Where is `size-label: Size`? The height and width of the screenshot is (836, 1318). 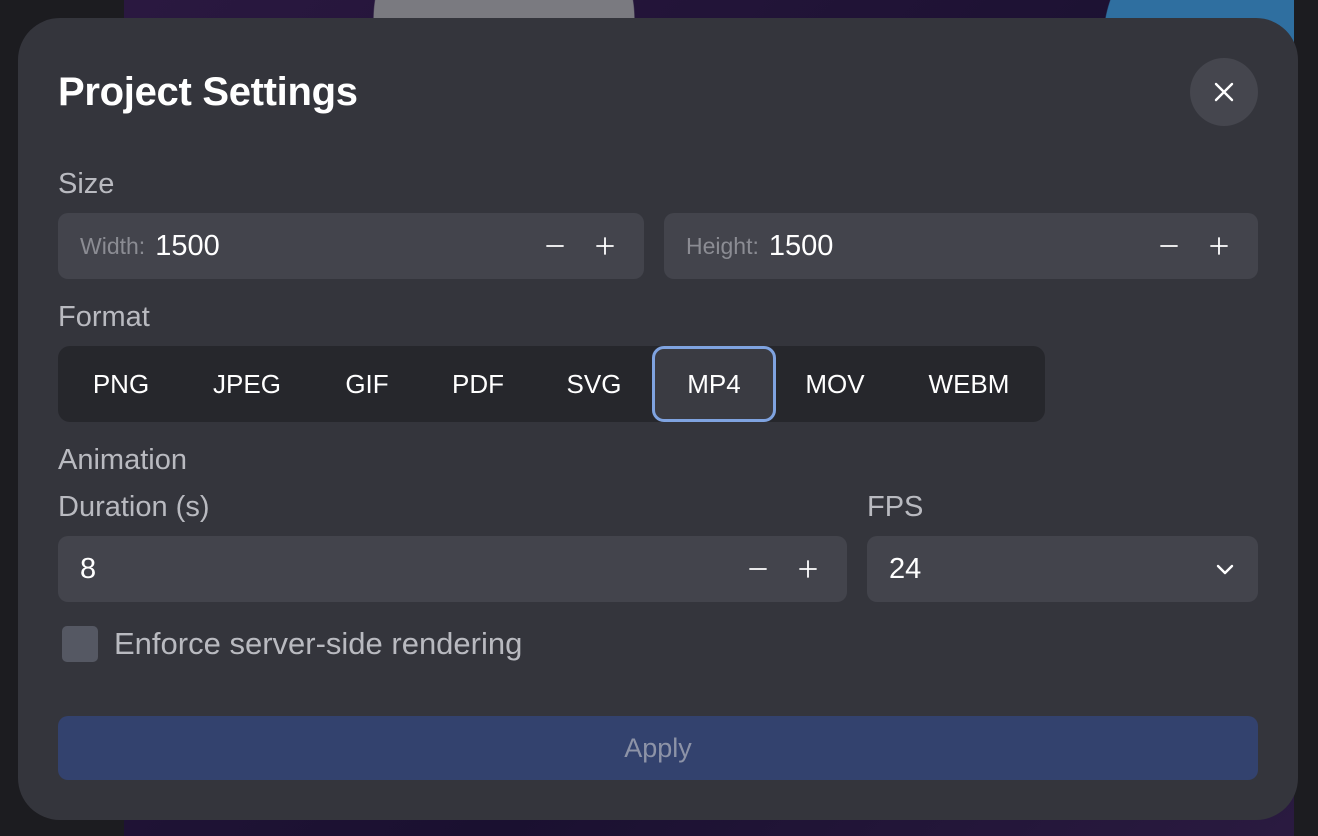 size-label: Size is located at coordinates (86, 184).